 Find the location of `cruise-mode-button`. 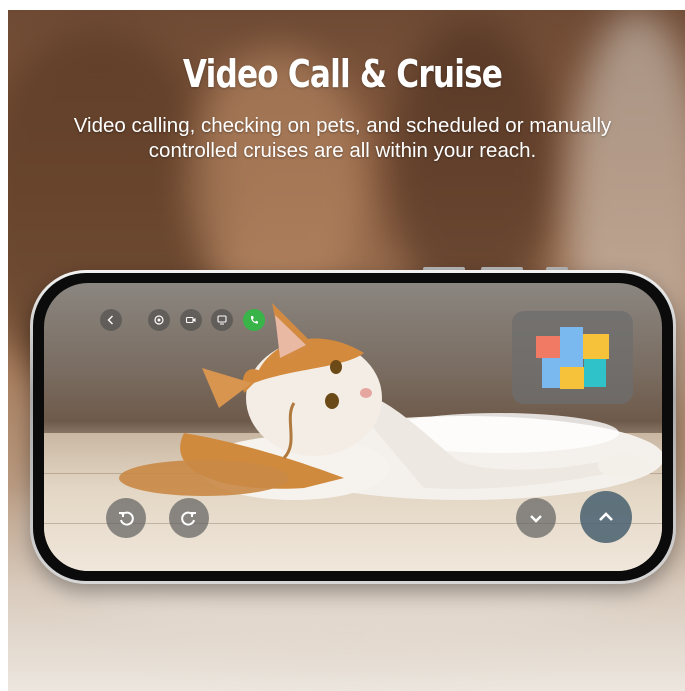

cruise-mode-button is located at coordinates (222, 320).